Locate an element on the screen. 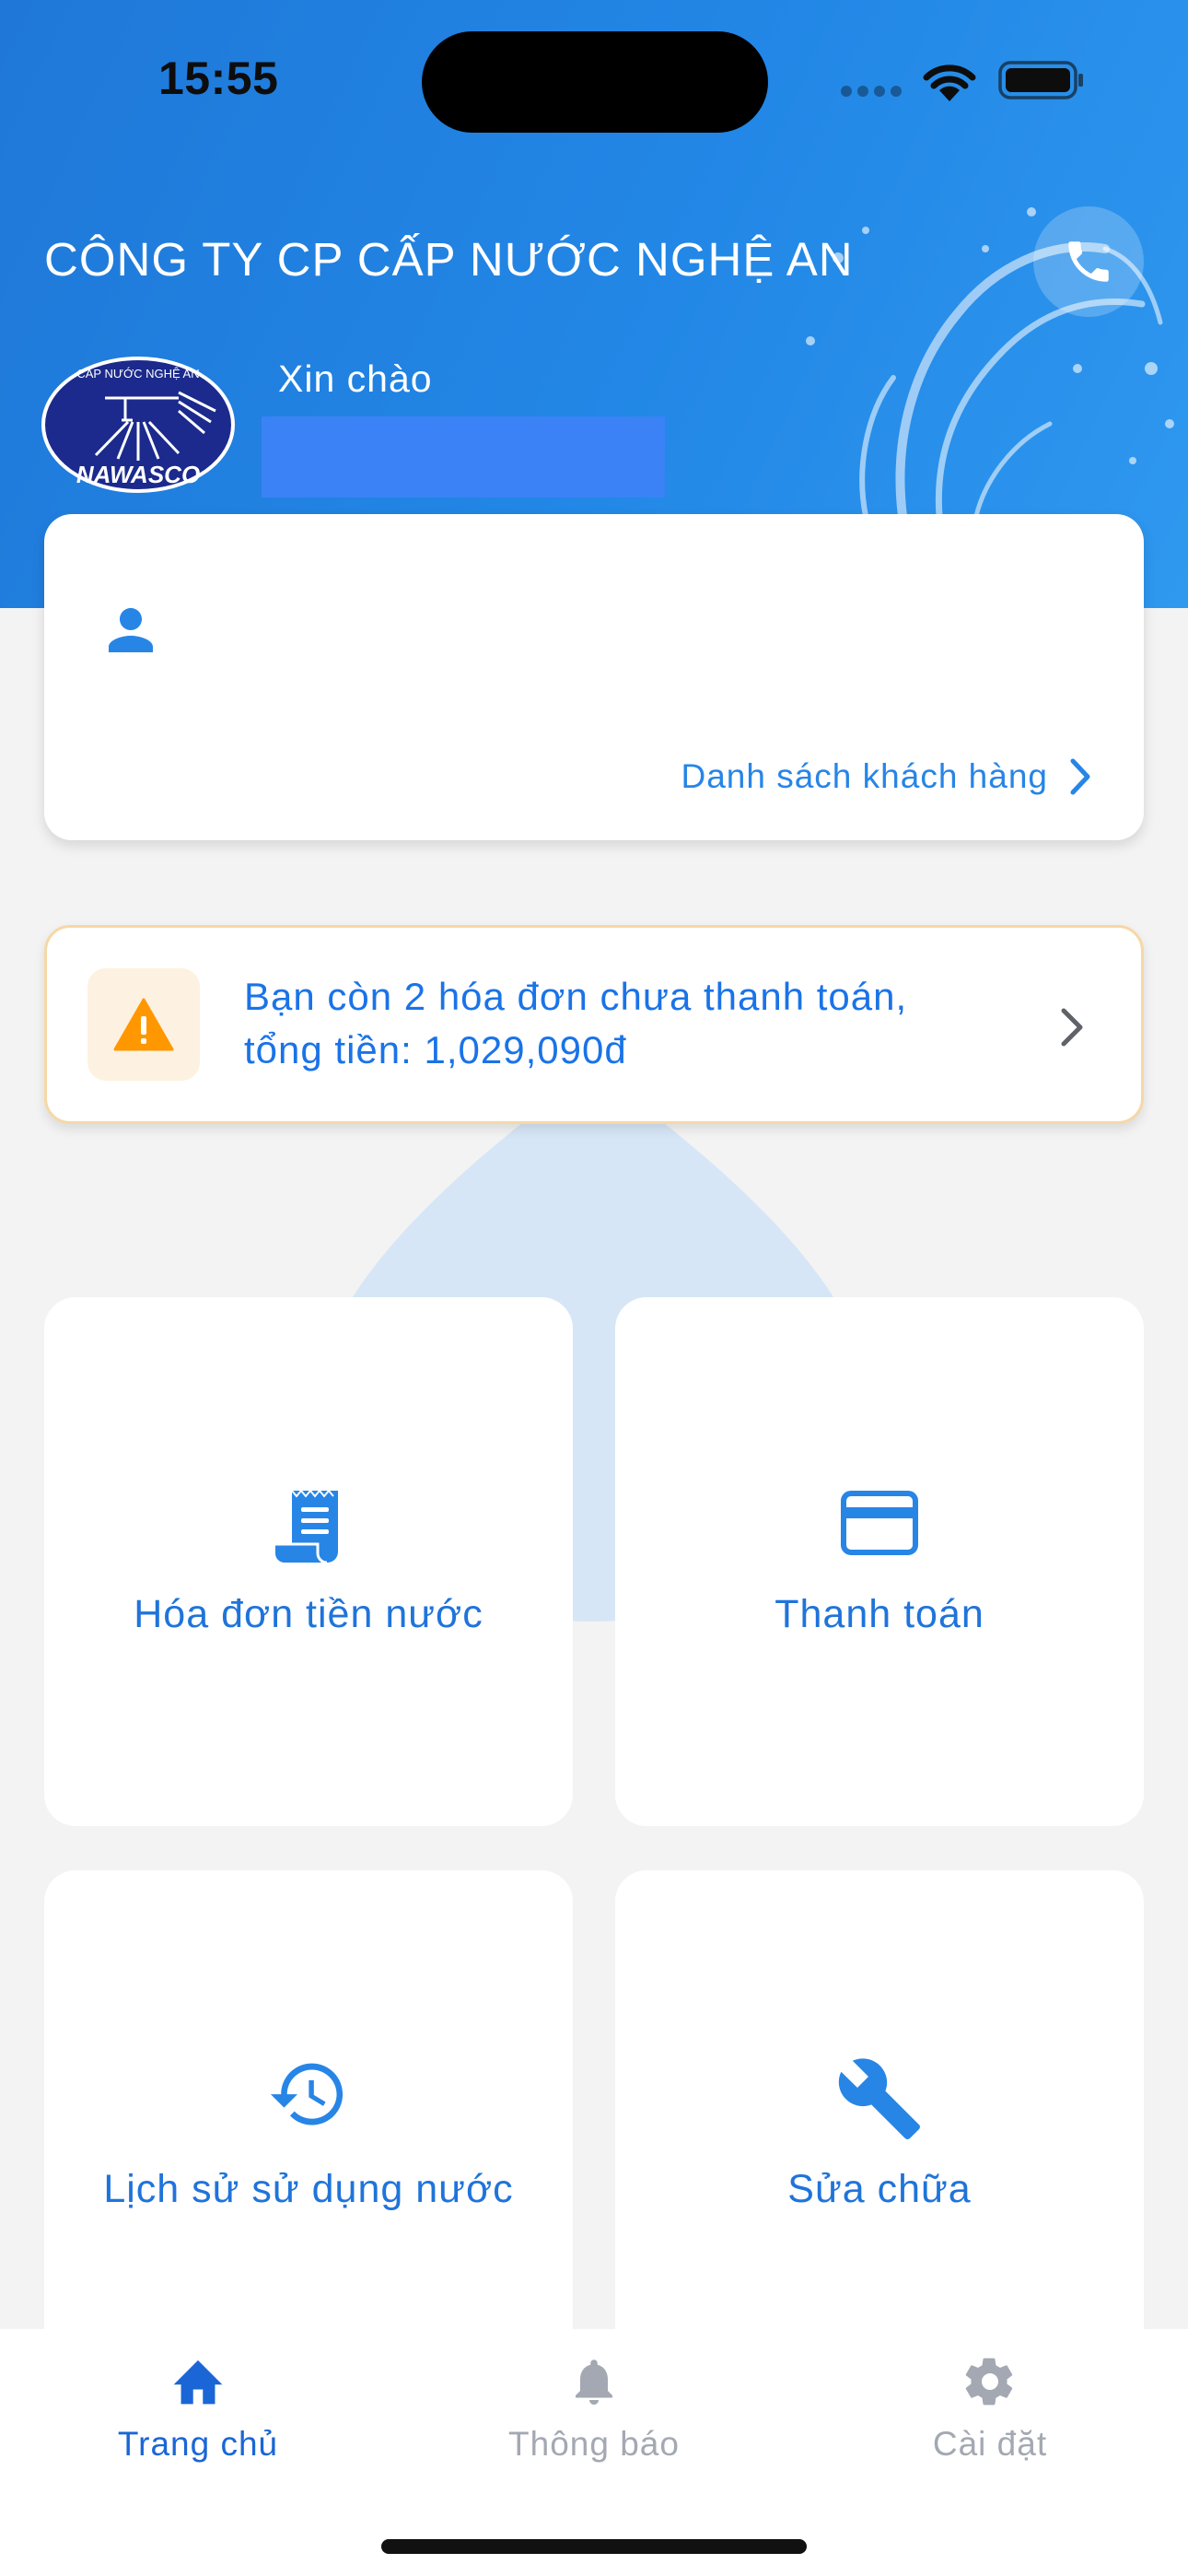  wrench-icon is located at coordinates (879, 2098).